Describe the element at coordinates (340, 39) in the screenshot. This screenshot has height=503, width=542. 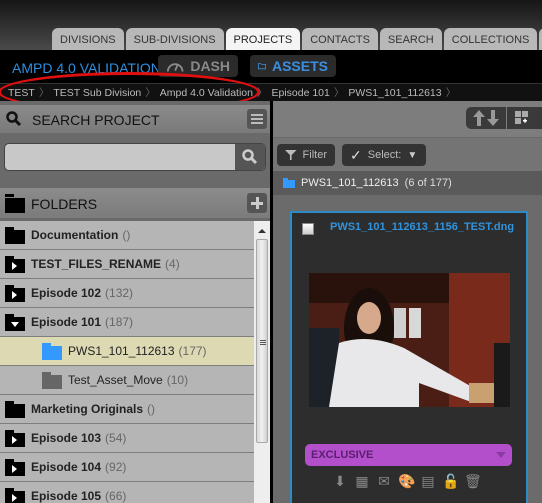
I see `tab-contacts: CONTACTS` at that location.